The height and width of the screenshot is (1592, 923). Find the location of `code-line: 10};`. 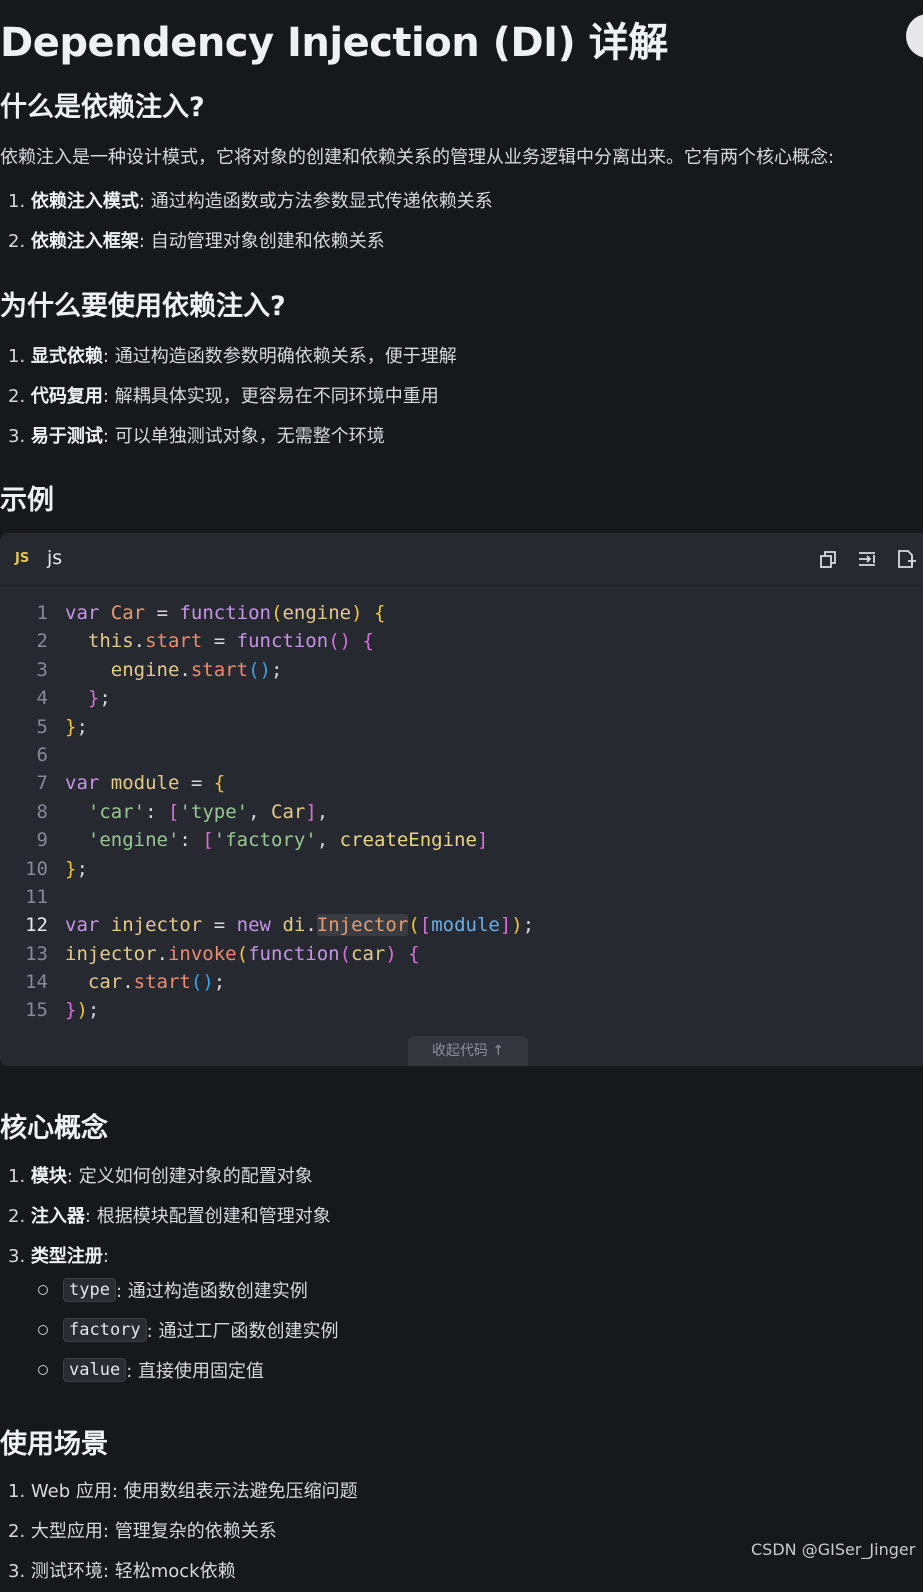

code-line: 10}; is located at coordinates (56, 868).